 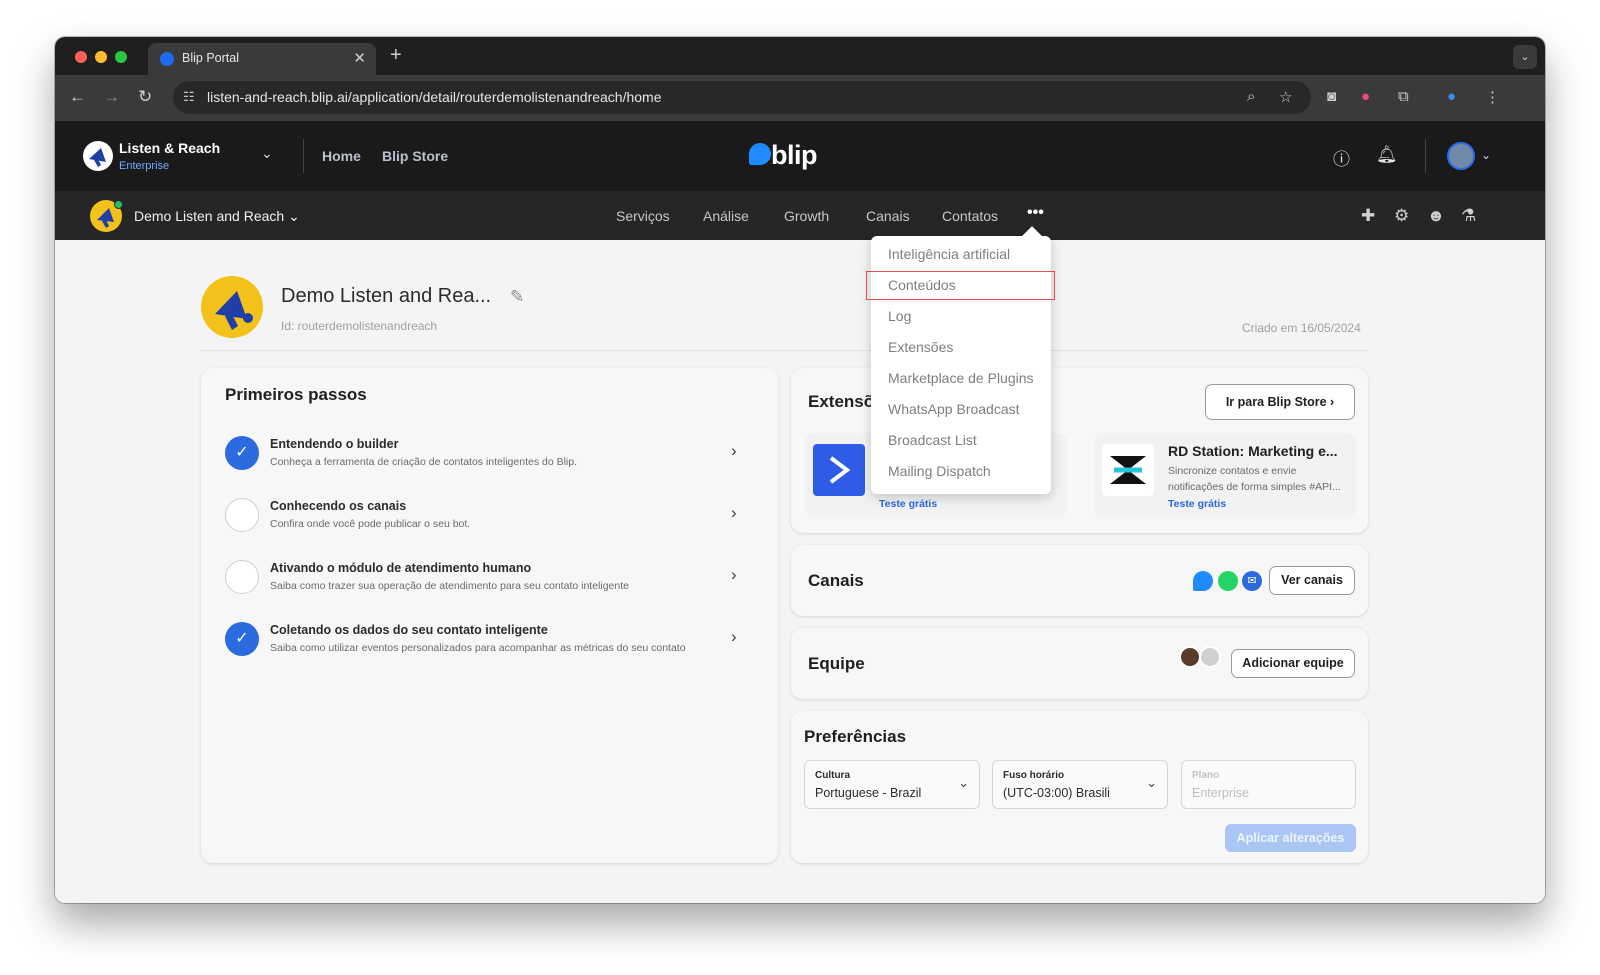 What do you see at coordinates (242, 577) in the screenshot?
I see `empty-circle-icon` at bounding box center [242, 577].